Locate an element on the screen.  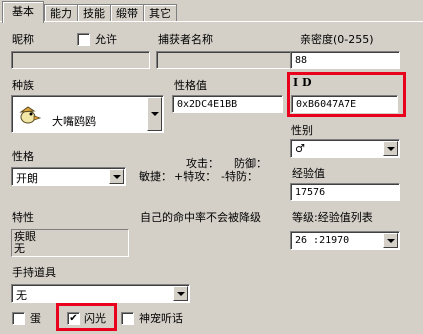
trait-option: 无 is located at coordinates (70, 249).